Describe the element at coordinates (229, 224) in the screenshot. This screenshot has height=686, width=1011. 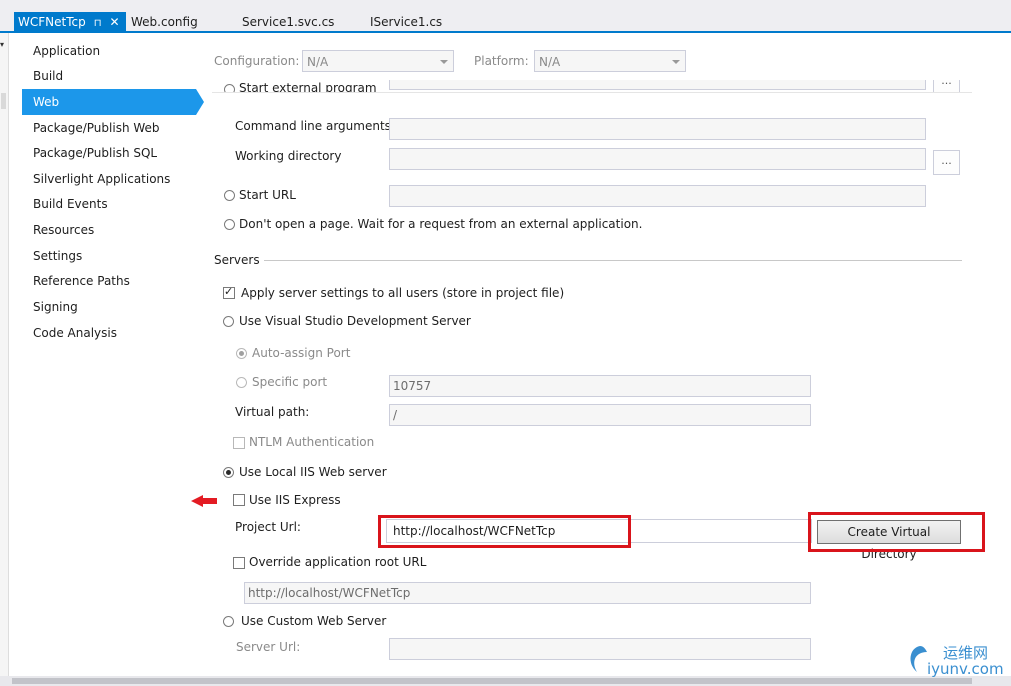
I see `dont-open-page-radio` at that location.